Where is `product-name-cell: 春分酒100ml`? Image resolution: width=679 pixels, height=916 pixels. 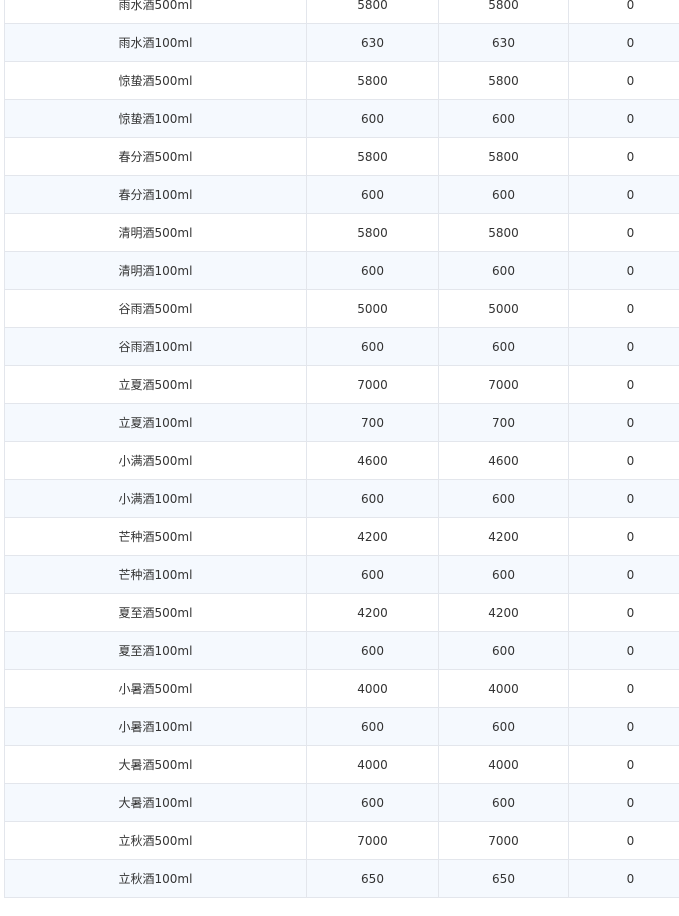
product-name-cell: 春分酒100ml is located at coordinates (155, 194).